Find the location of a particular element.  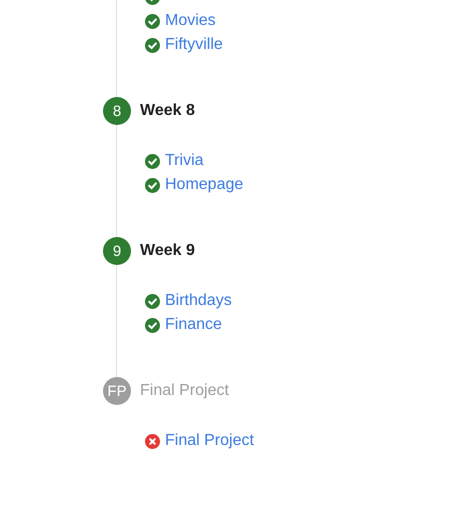

step-badge: 9 is located at coordinates (117, 251).